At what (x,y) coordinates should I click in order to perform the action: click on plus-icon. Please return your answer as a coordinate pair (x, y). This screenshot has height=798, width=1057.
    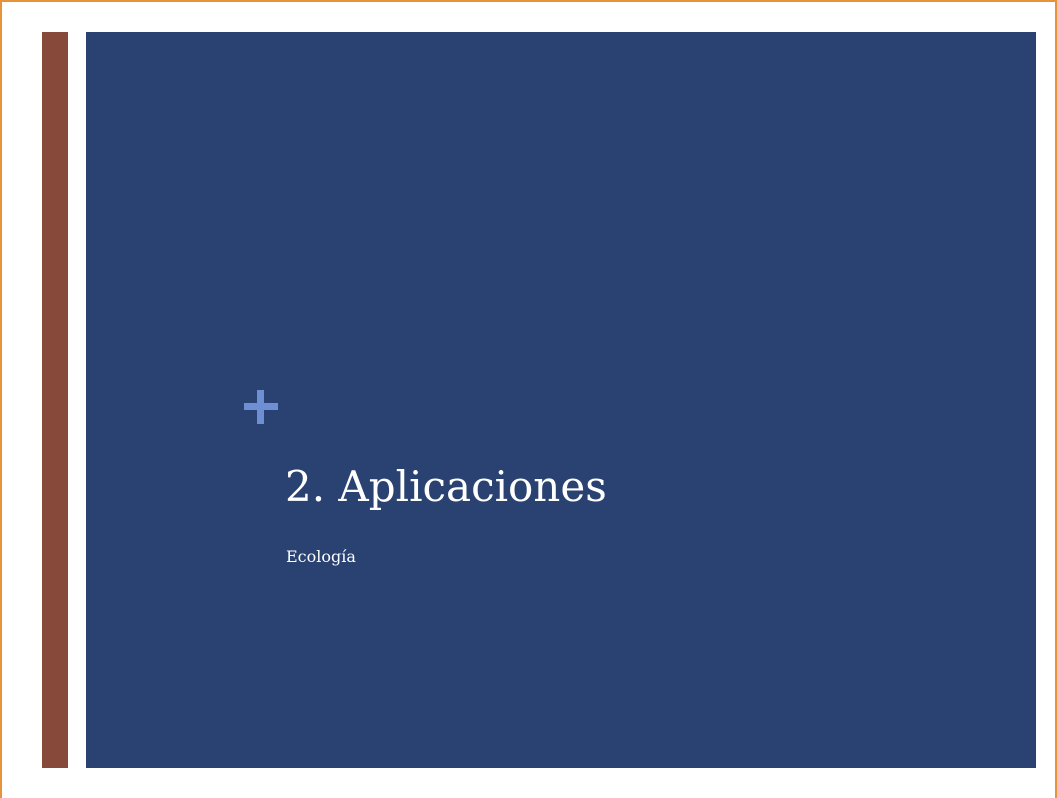
    Looking at the image, I should click on (261, 407).